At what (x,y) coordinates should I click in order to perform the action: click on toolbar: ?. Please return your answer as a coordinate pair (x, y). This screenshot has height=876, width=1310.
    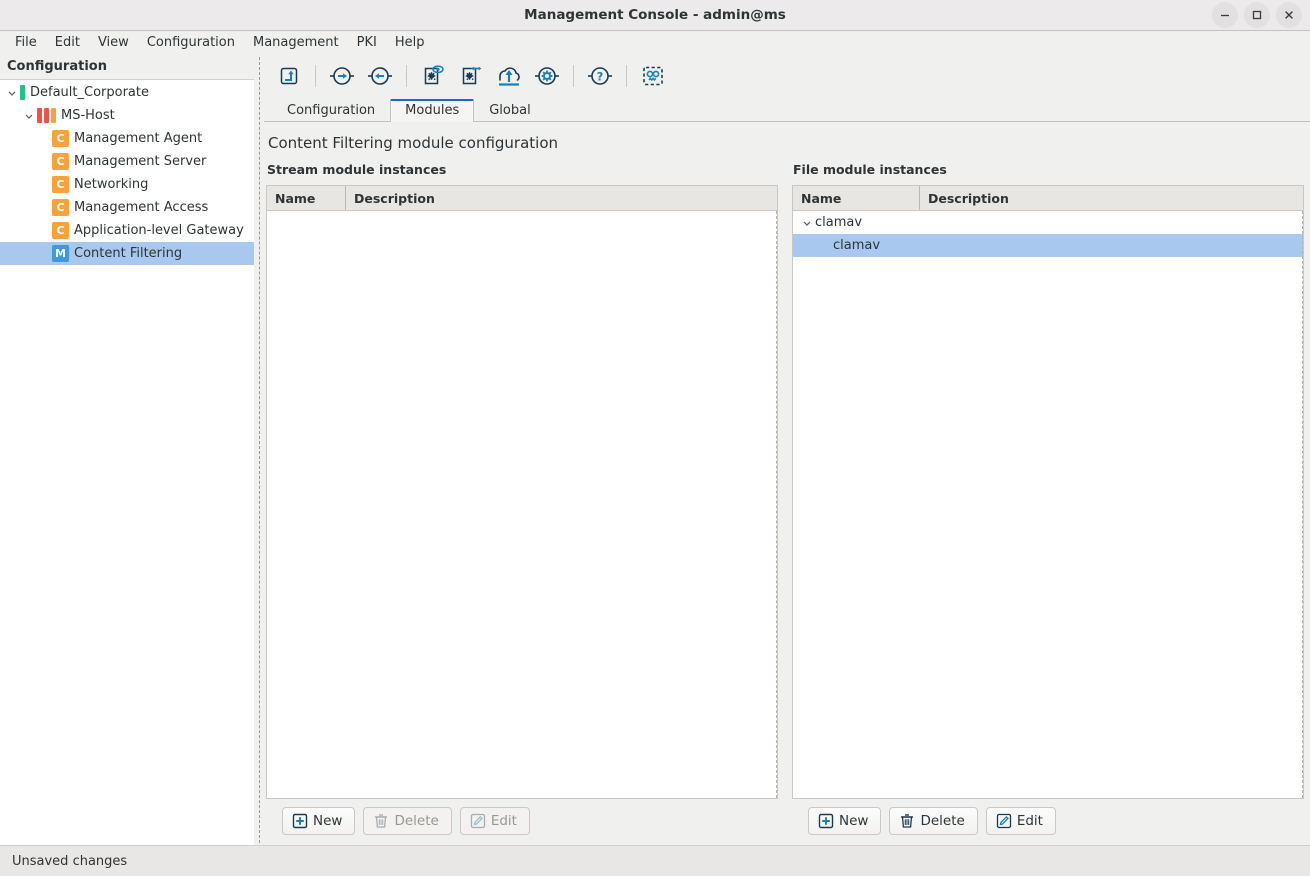
    Looking at the image, I should click on (787, 75).